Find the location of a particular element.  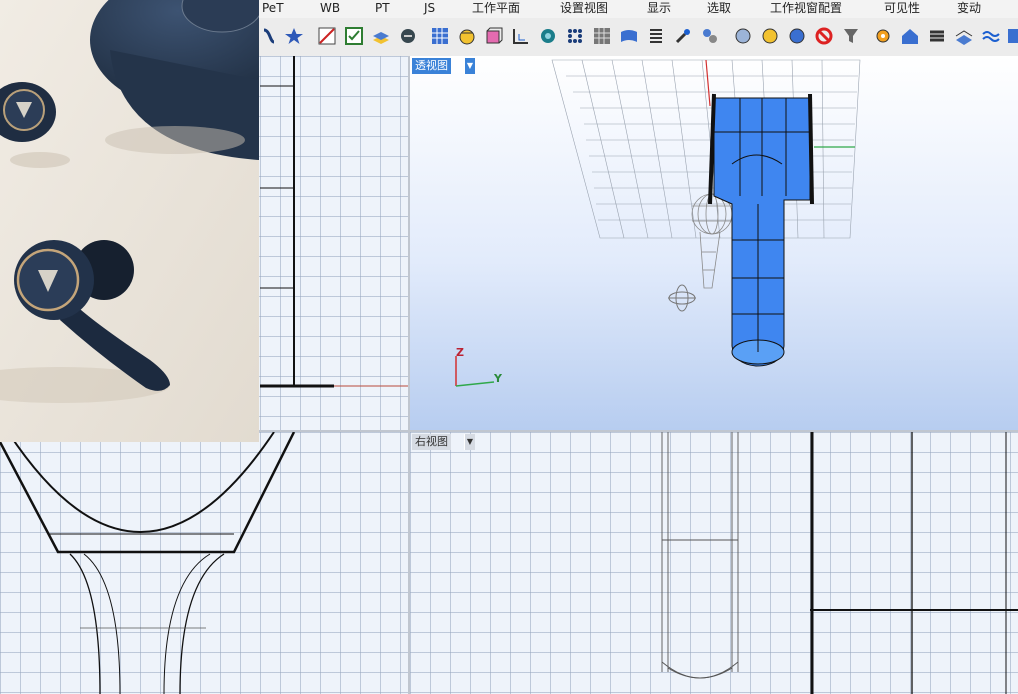

funnel-icon is located at coordinates (851, 36).